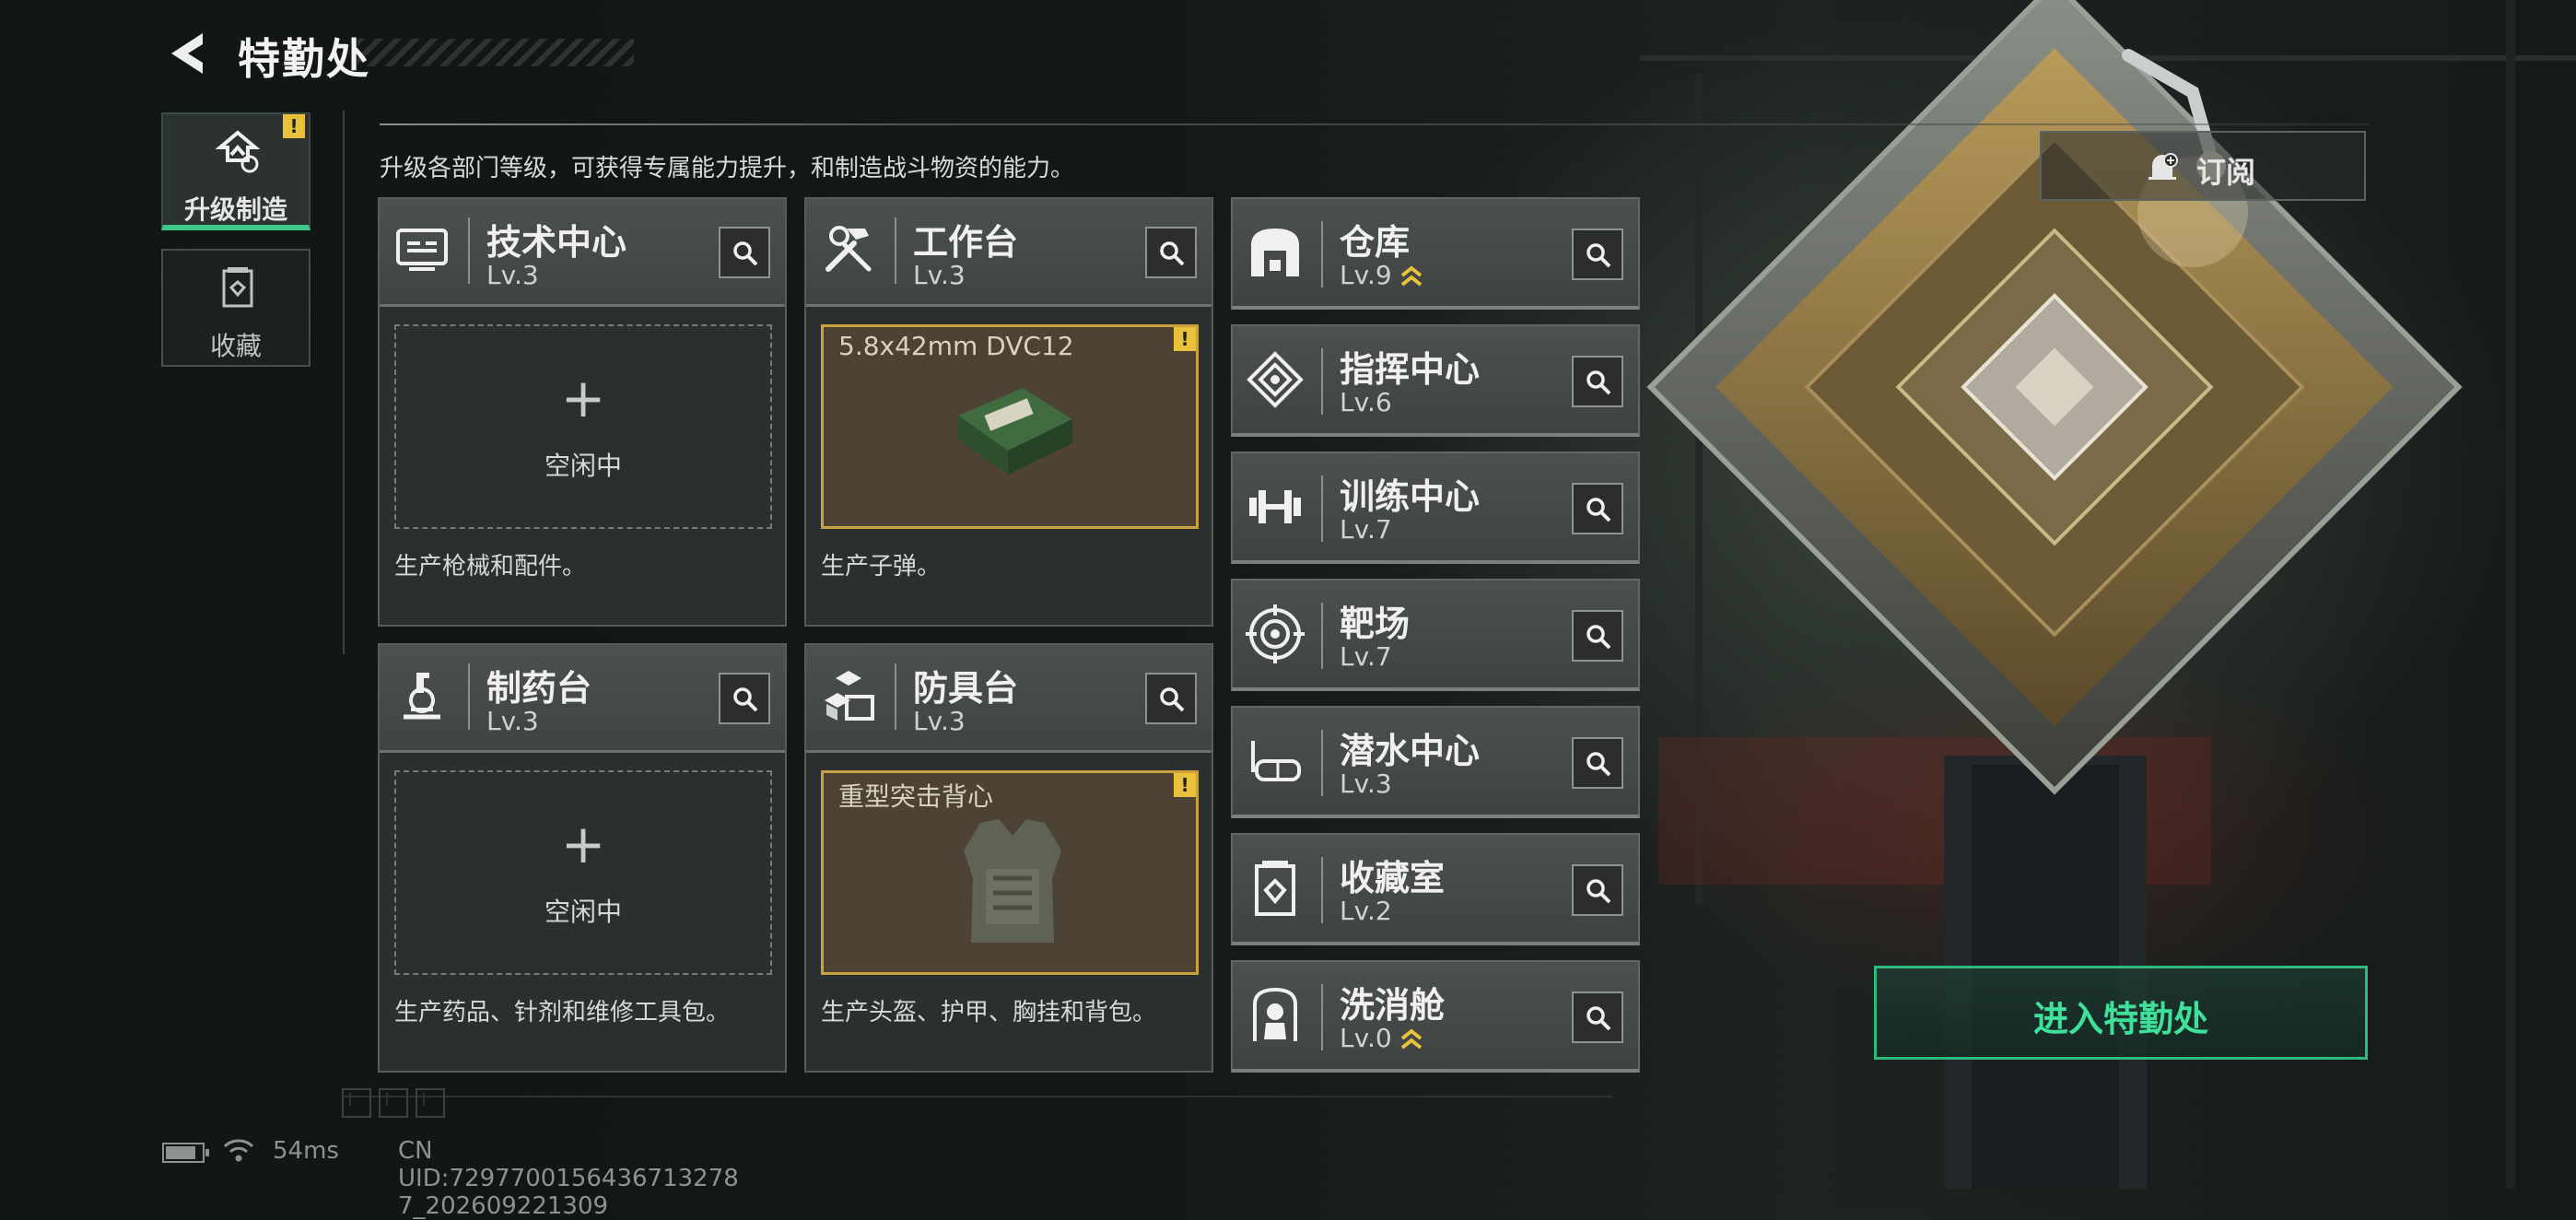 This screenshot has width=2576, height=1220. What do you see at coordinates (1435, 508) in the screenshot?
I see `department-card-training-center: 训练中心 Lv.7` at bounding box center [1435, 508].